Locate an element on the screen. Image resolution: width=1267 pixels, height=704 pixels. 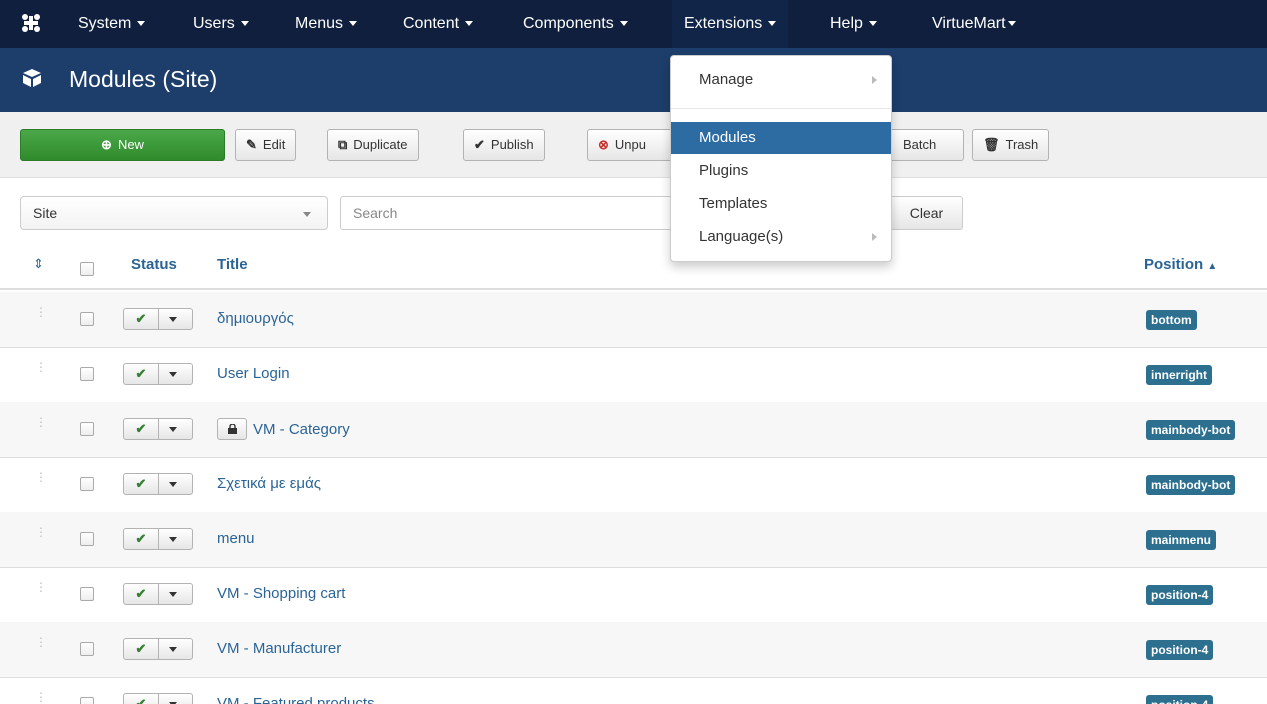
module-title-link: VM - Featured products is located at coordinates (296, 699).